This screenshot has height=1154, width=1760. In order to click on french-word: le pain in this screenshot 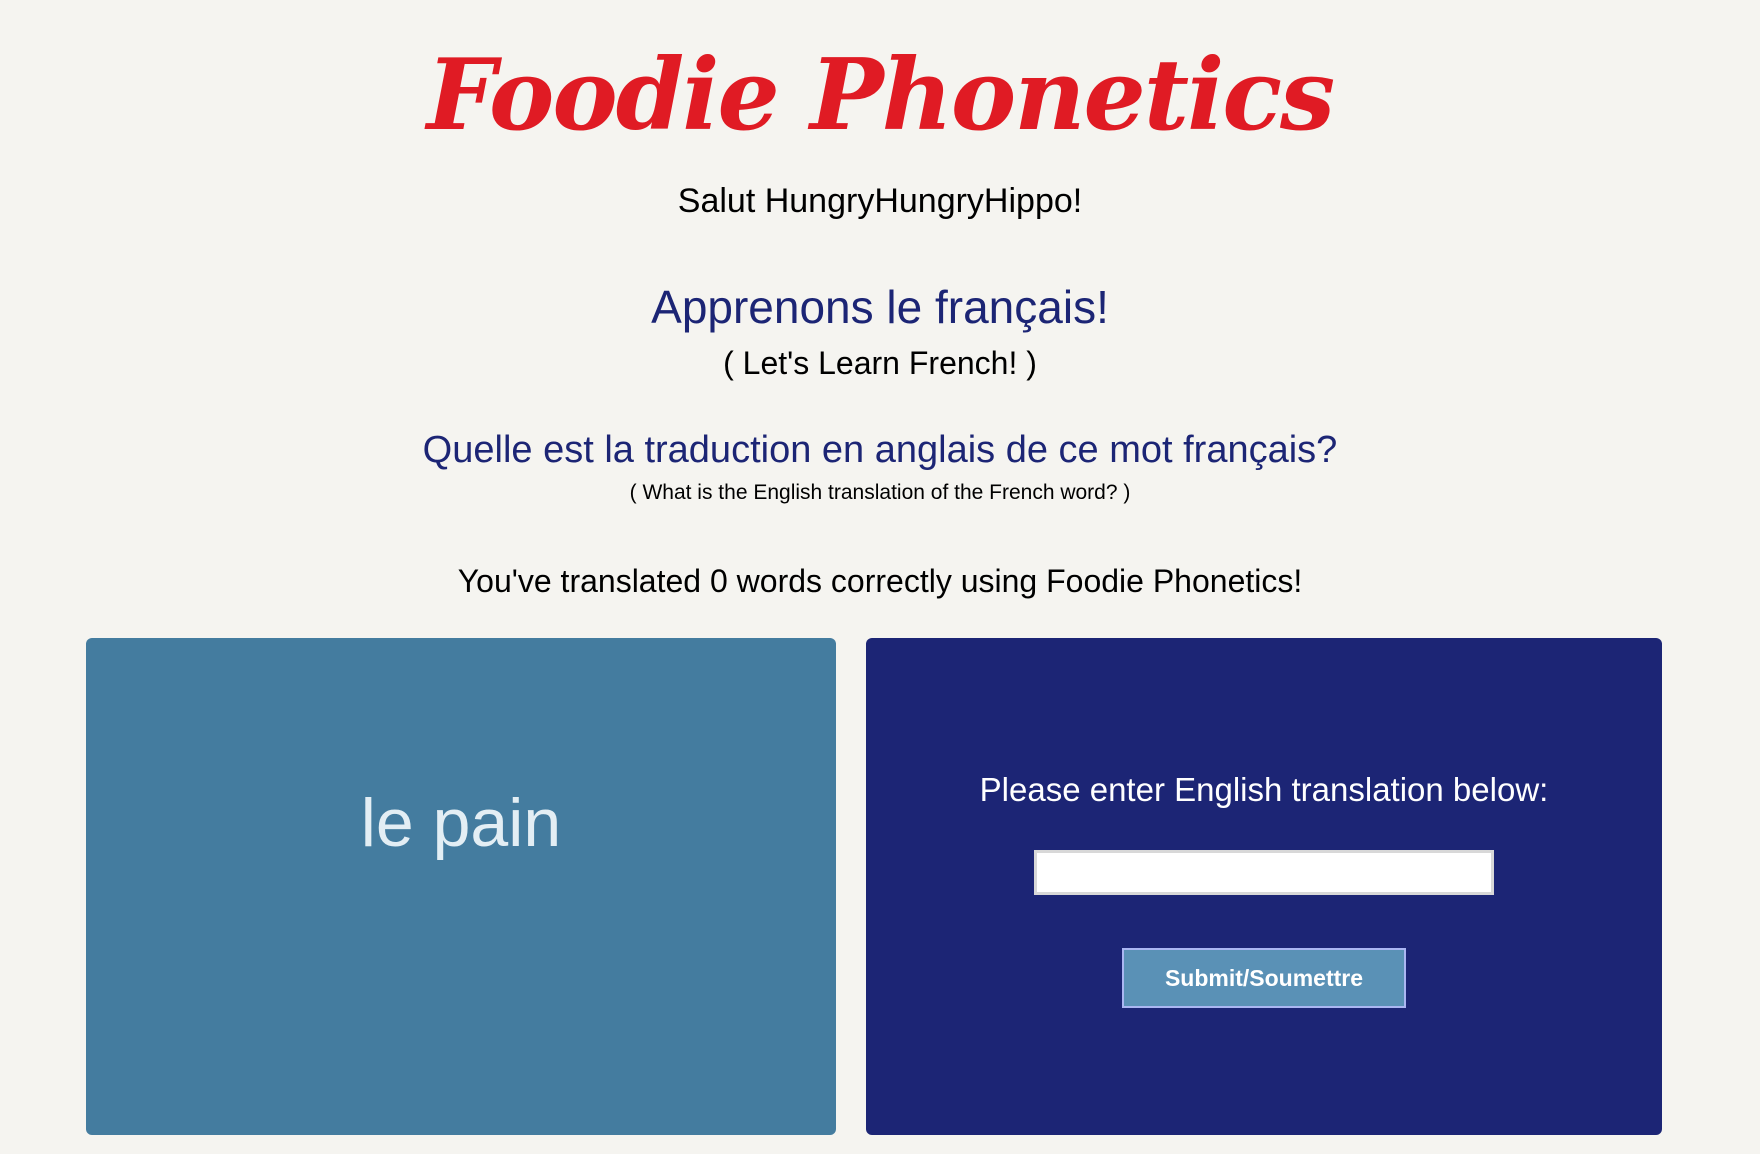, I will do `click(461, 823)`.